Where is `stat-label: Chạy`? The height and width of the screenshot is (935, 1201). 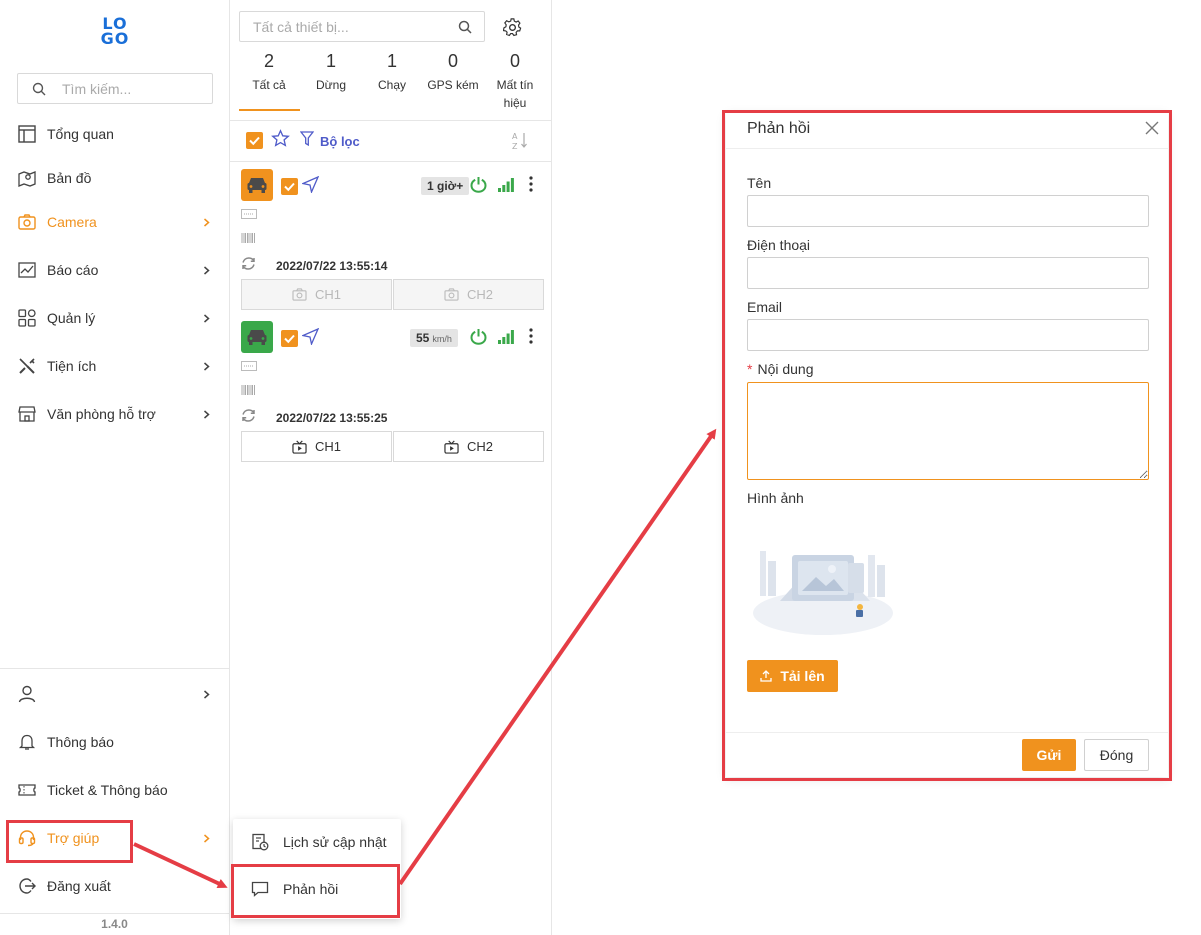
stat-label: Chạy is located at coordinates (391, 85).